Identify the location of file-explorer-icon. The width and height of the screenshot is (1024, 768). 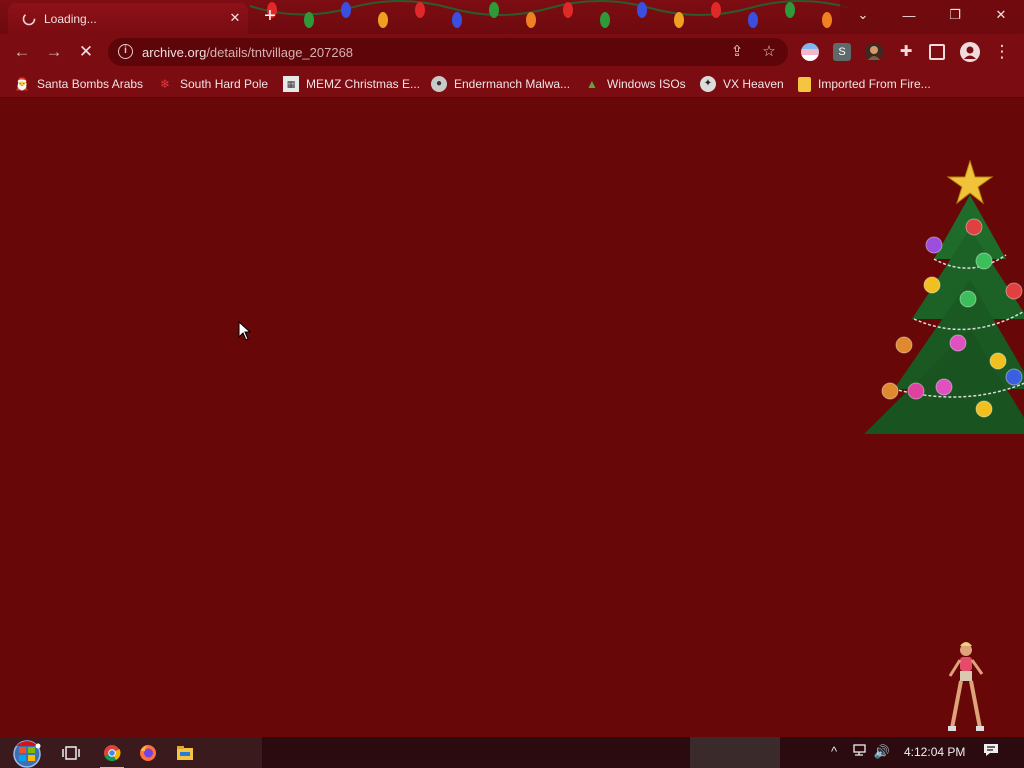
(185, 753).